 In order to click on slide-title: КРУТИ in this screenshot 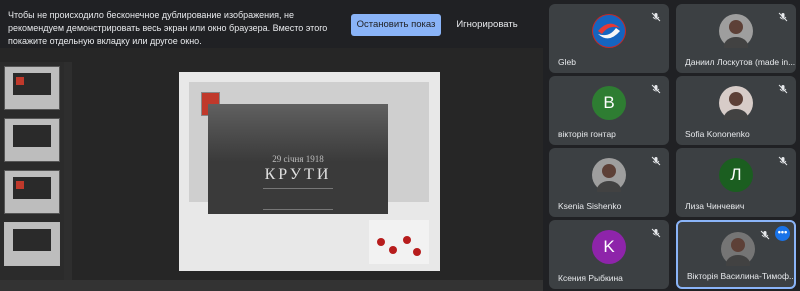, I will do `click(298, 174)`.